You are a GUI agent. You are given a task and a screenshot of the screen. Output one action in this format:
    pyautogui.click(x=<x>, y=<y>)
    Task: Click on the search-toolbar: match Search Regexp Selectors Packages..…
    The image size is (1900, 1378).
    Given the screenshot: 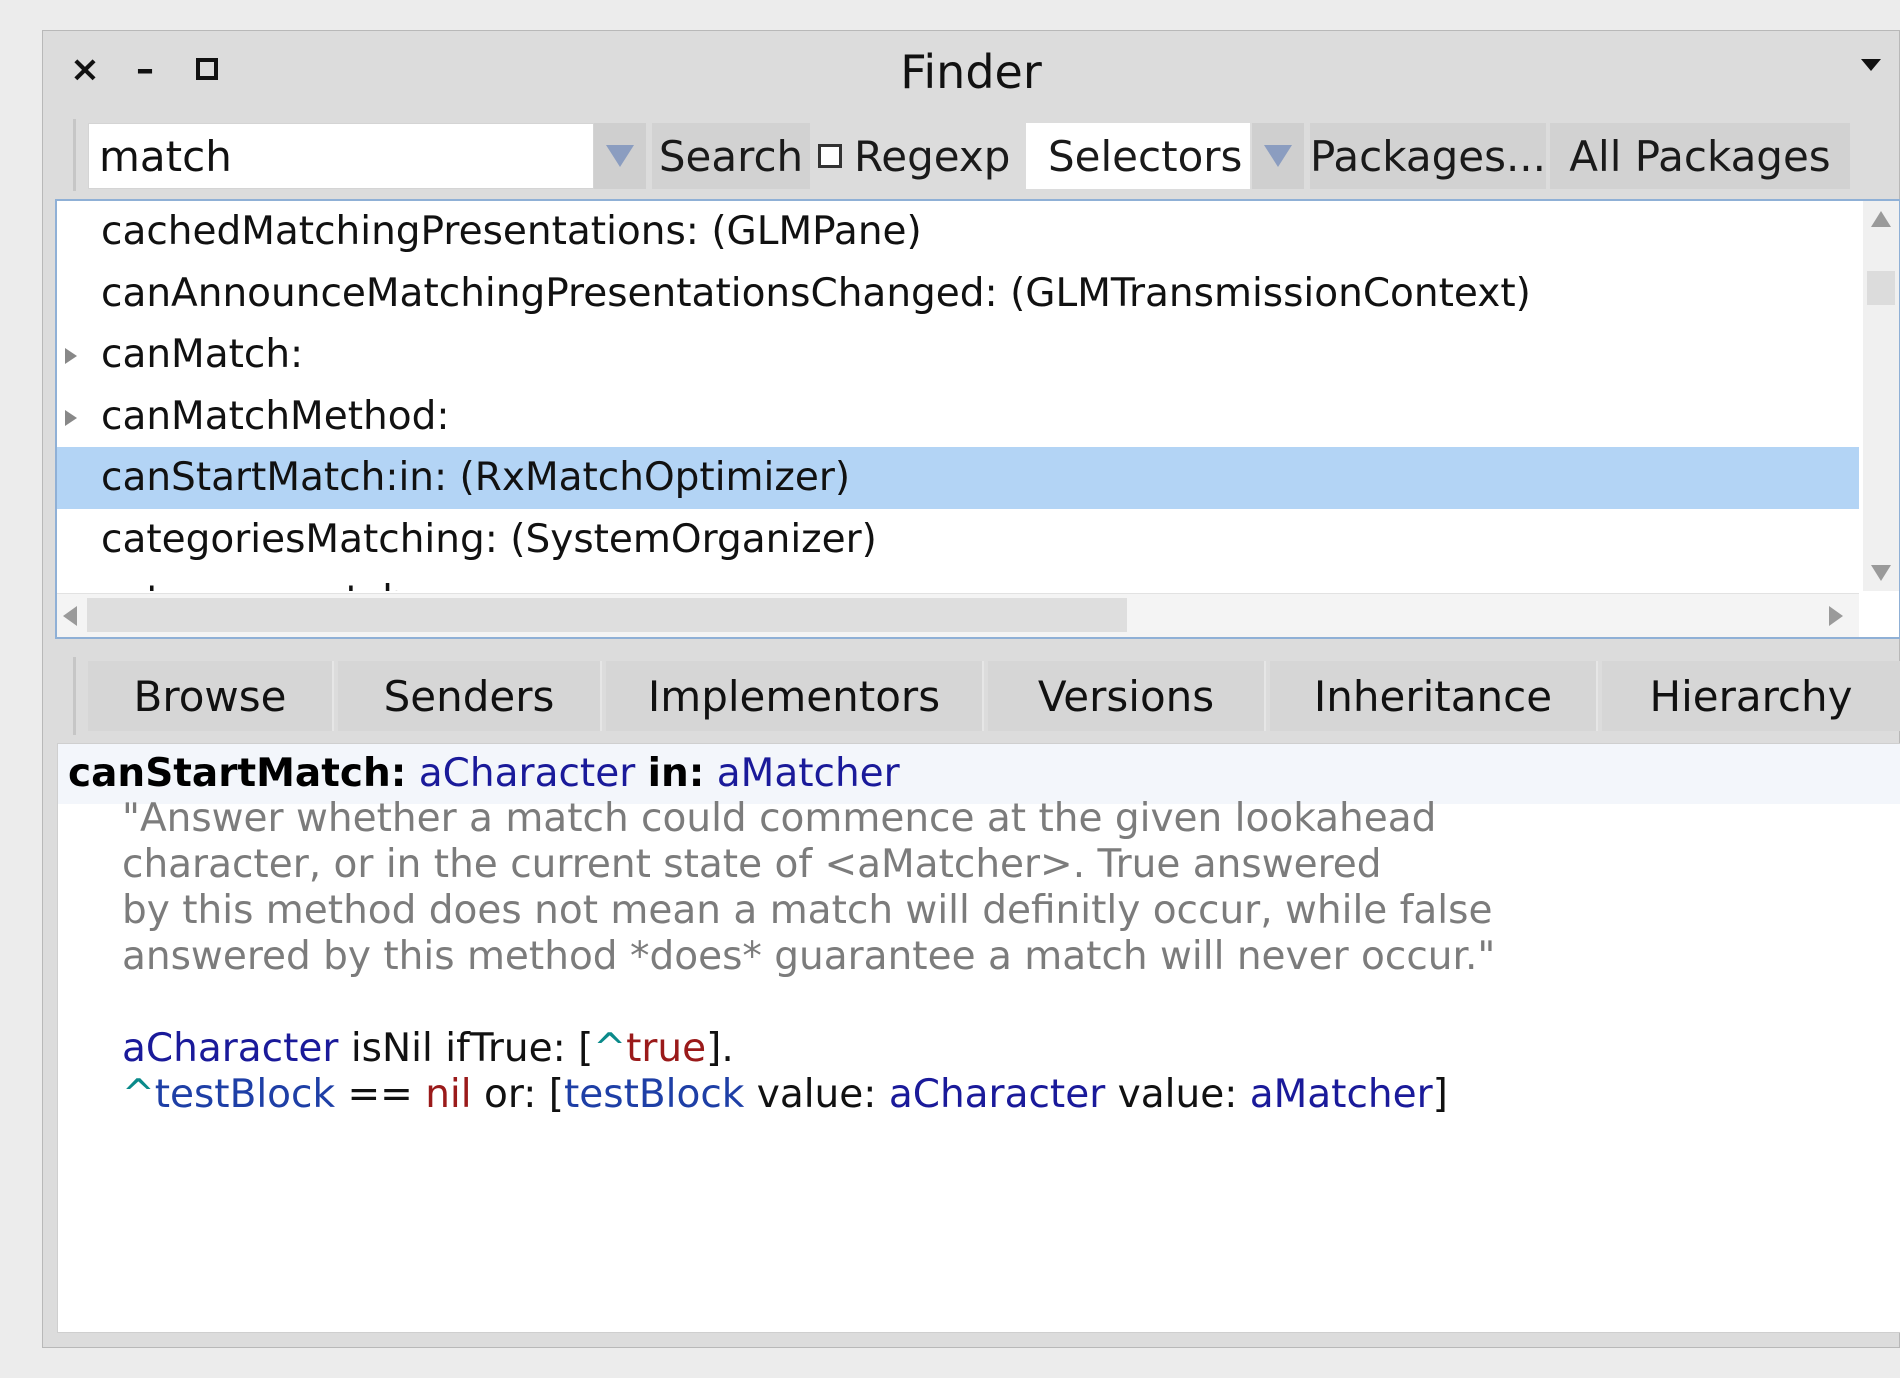 What is the action you would take?
    pyautogui.click(x=986, y=155)
    